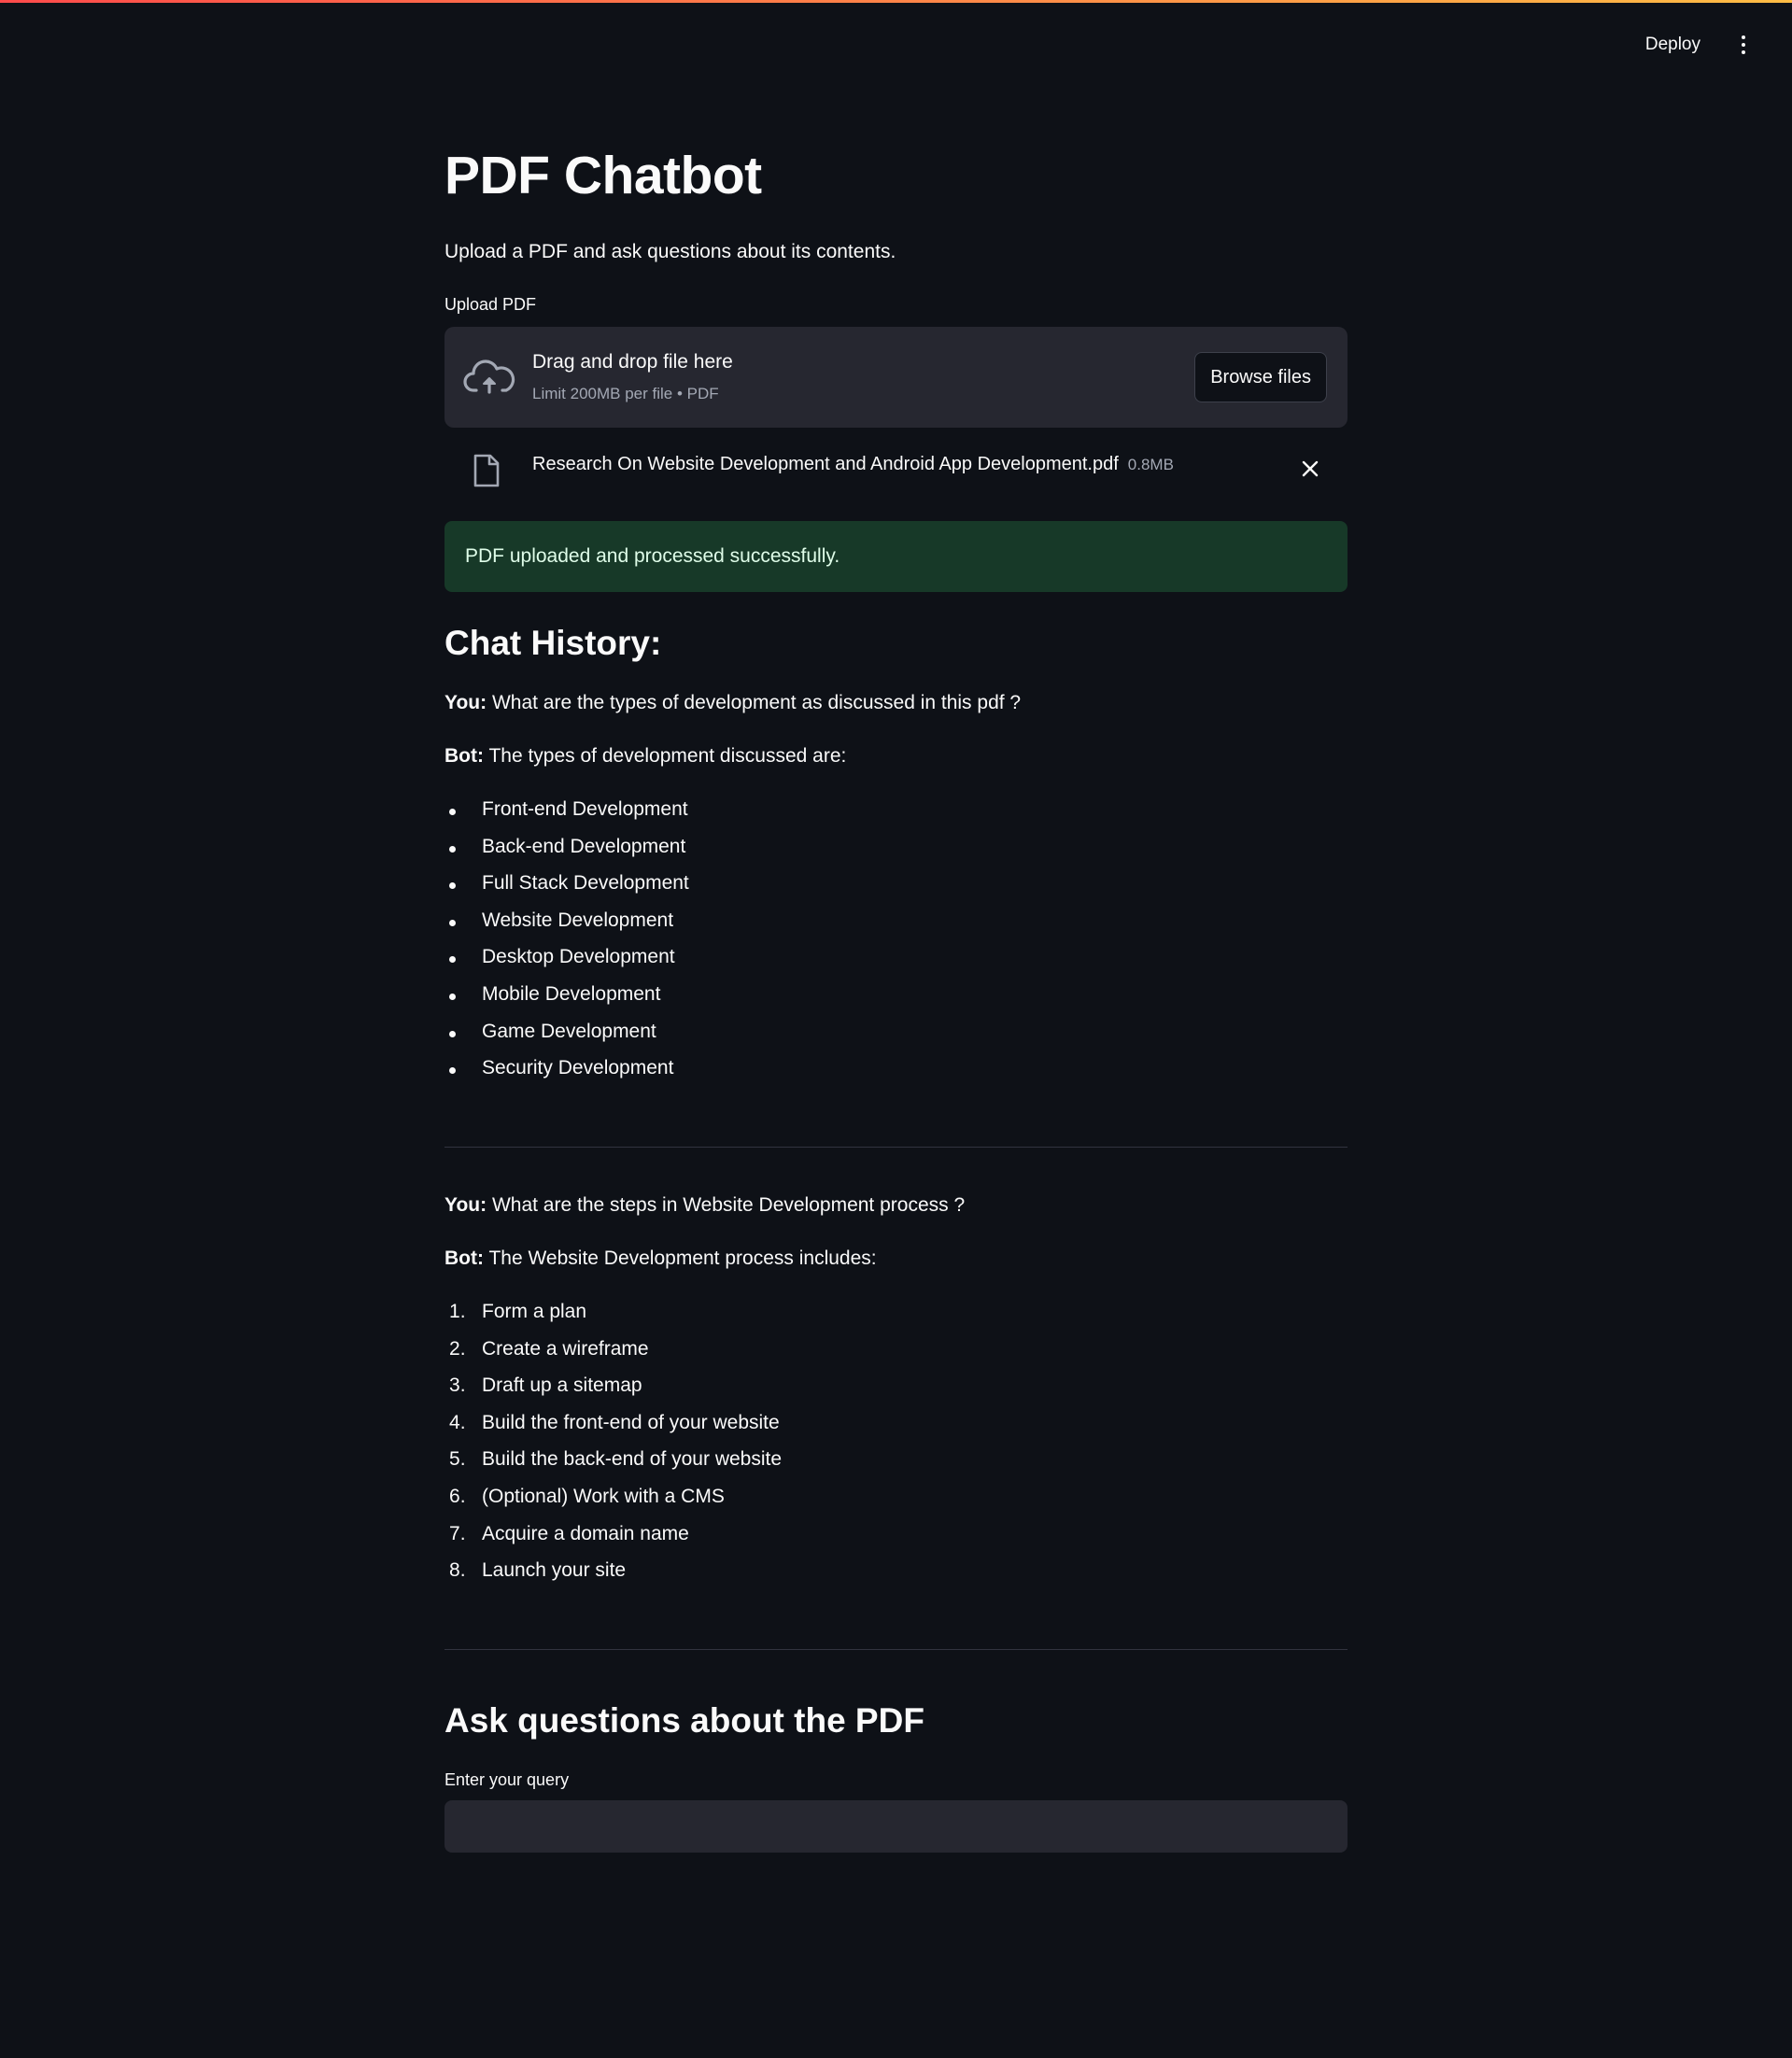 The image size is (1792, 2058). Describe the element at coordinates (566, 964) in the screenshot. I see `list-item: Desktop Development` at that location.